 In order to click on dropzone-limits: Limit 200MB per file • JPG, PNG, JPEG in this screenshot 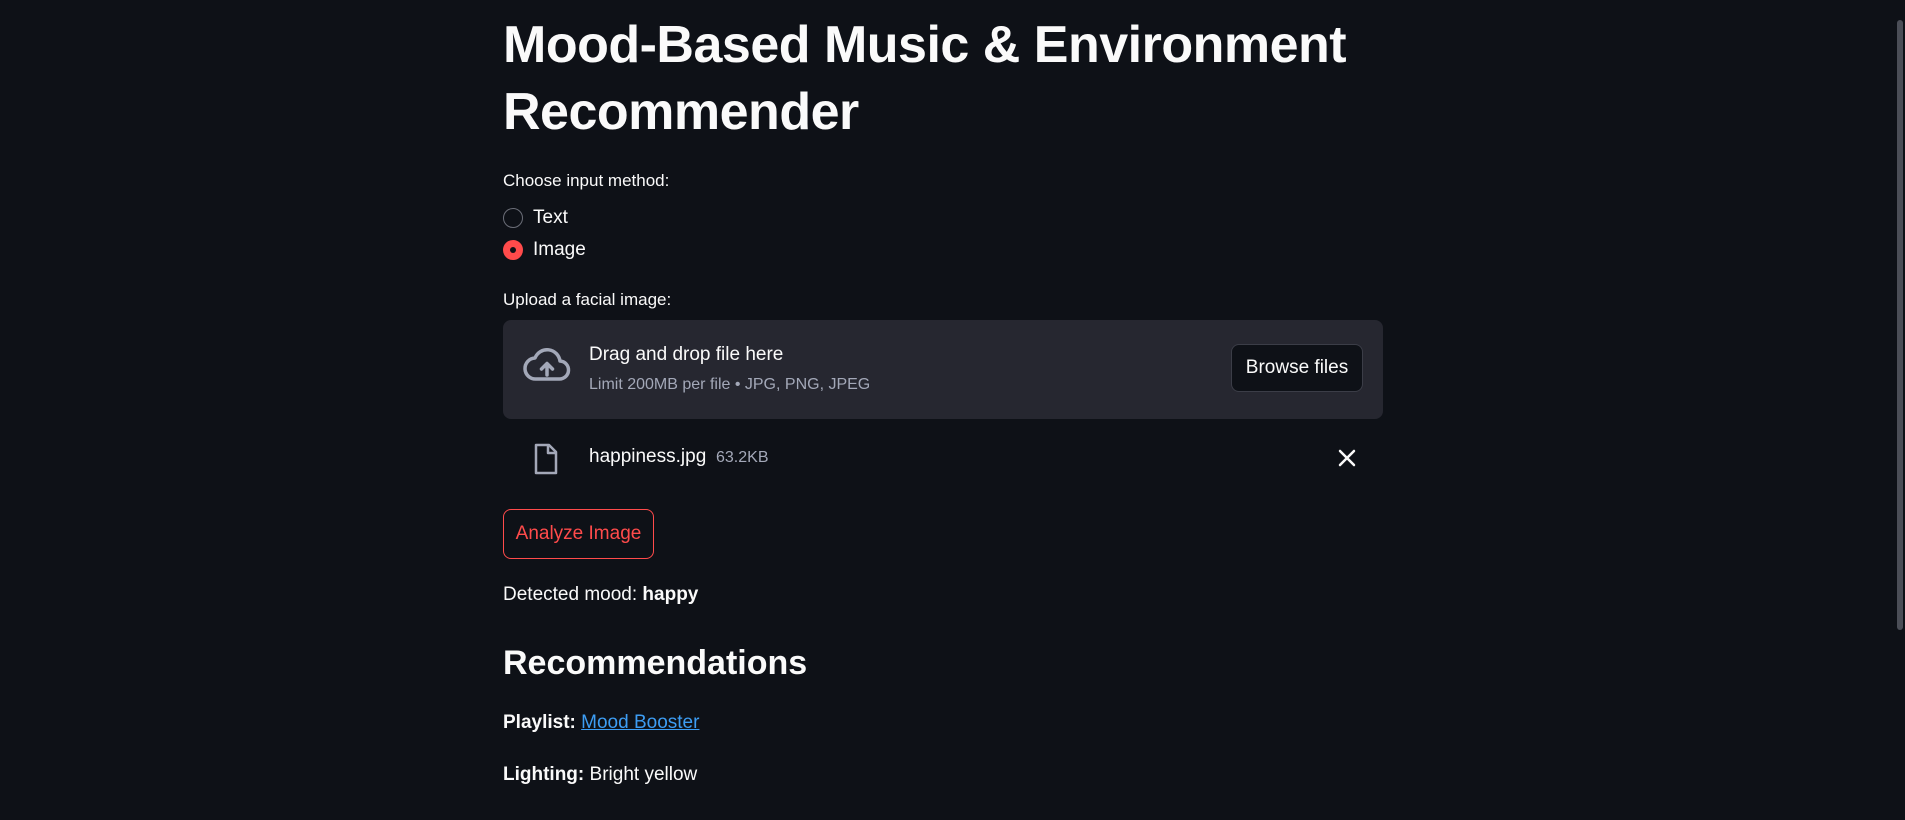, I will do `click(730, 384)`.